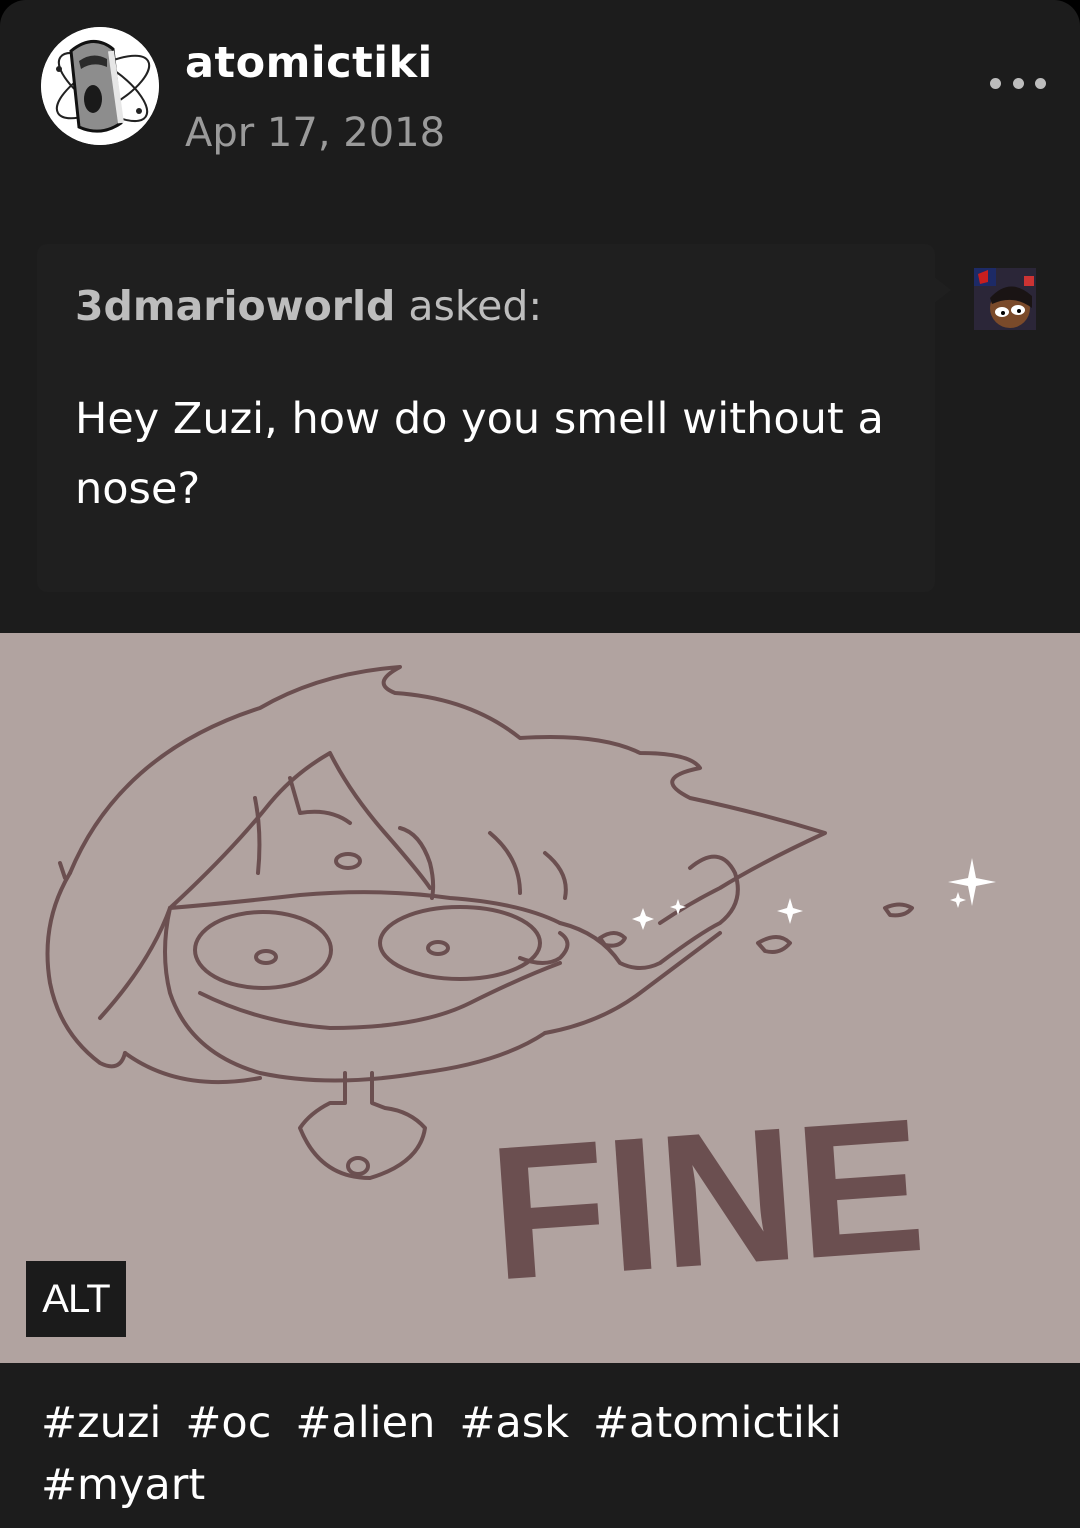  I want to click on more-options-button, so click(1018, 83).